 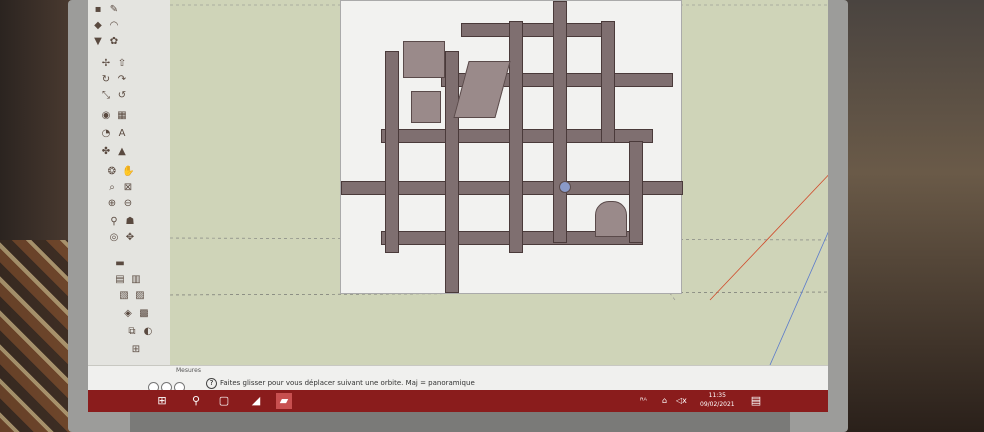 What do you see at coordinates (122, 134) in the screenshot?
I see `text-tool-icon: A` at bounding box center [122, 134].